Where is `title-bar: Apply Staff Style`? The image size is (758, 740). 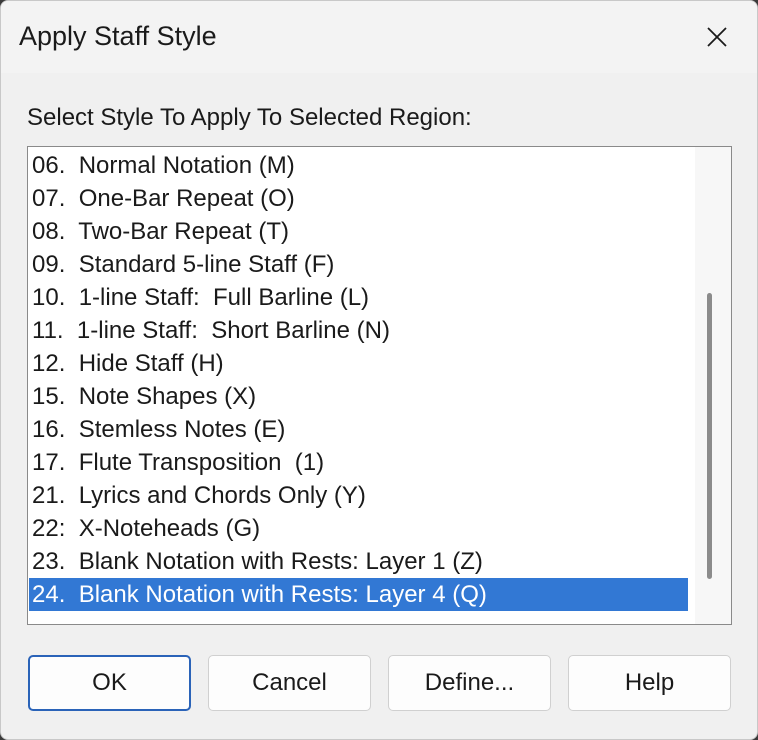 title-bar: Apply Staff Style is located at coordinates (379, 37).